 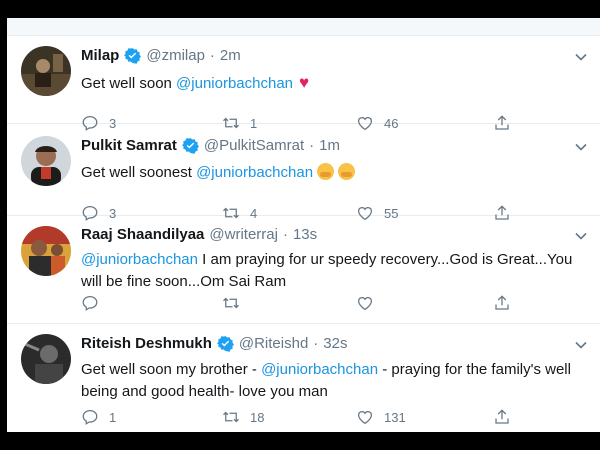 What do you see at coordinates (329, 145) in the screenshot?
I see `timestamp: 1m` at bounding box center [329, 145].